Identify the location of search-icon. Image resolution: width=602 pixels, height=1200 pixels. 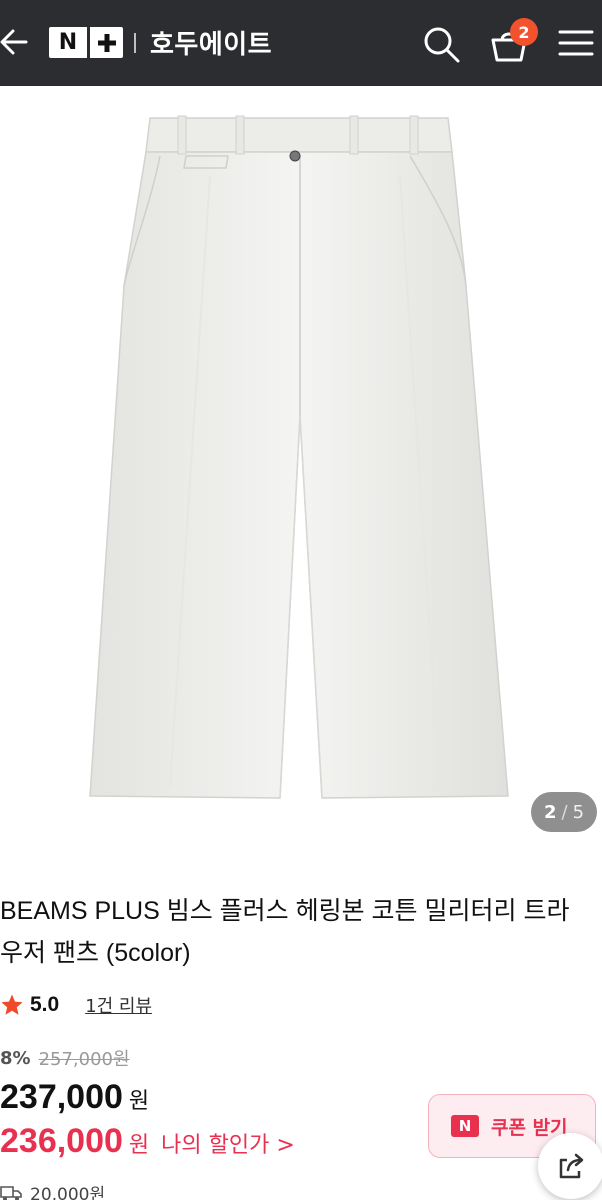
(441, 44).